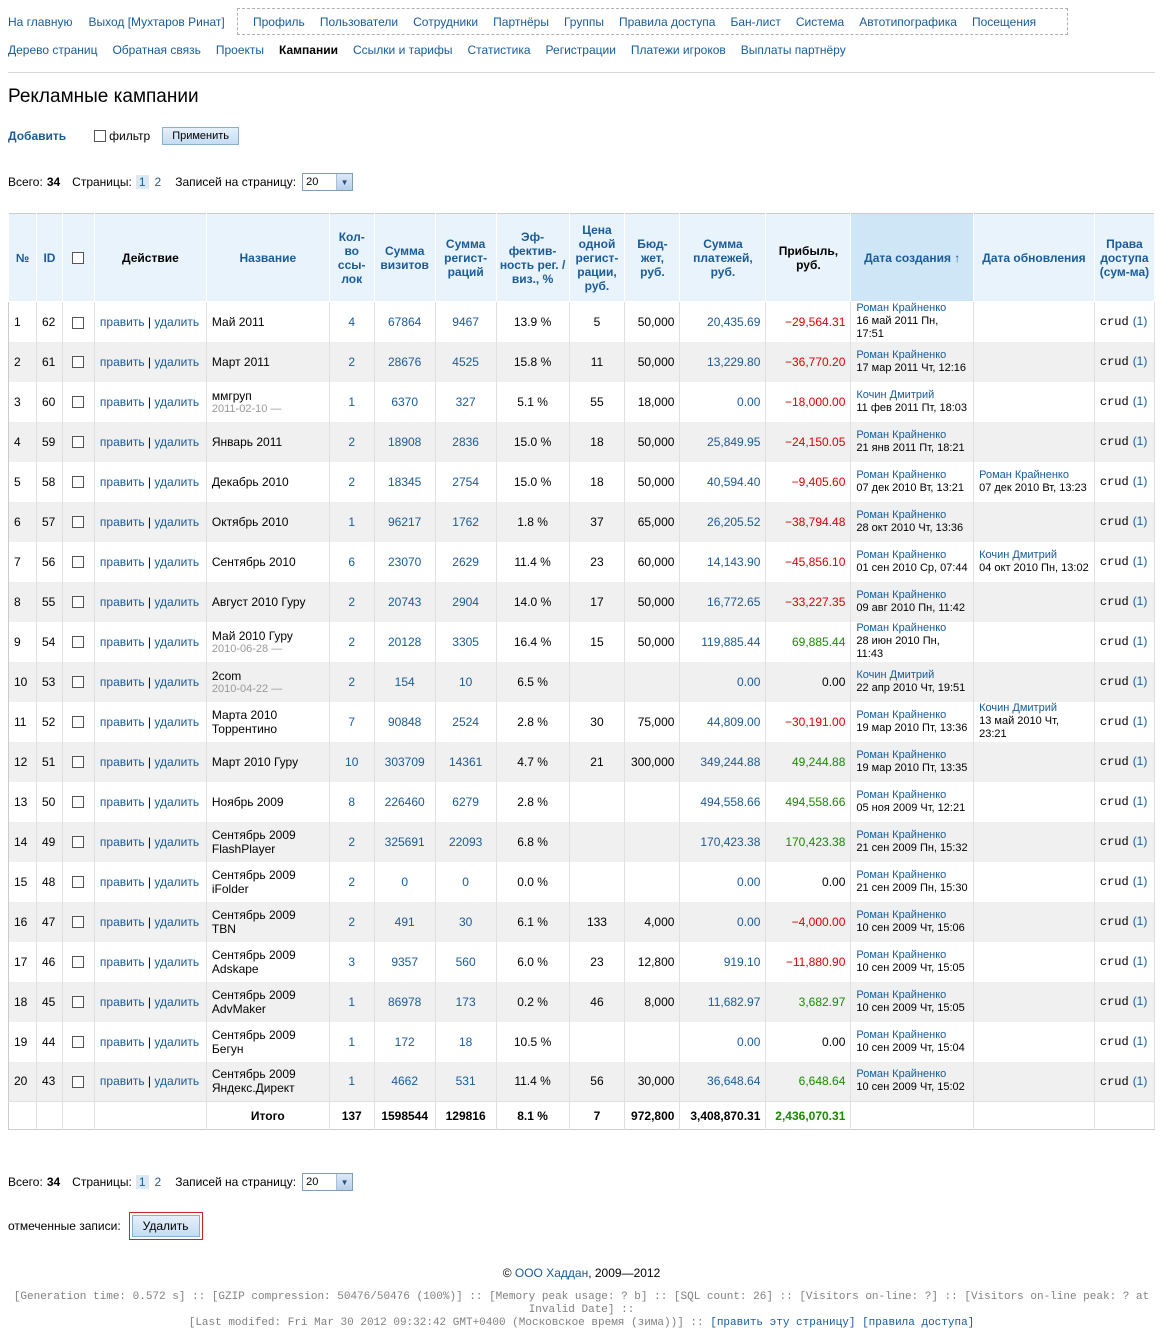 This screenshot has width=1163, height=1330. Describe the element at coordinates (733, 602) in the screenshot. I see `payments-link: 16,772.65` at that location.